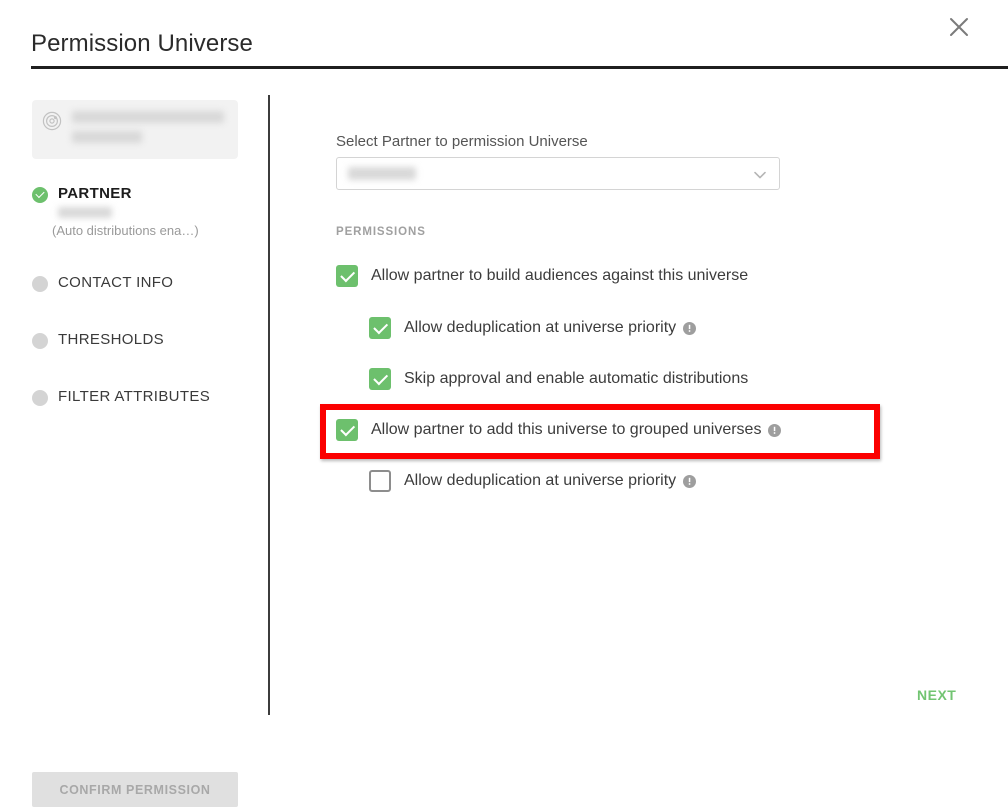 This screenshot has width=1008, height=807. Describe the element at coordinates (558, 173) in the screenshot. I see `partner-select` at that location.